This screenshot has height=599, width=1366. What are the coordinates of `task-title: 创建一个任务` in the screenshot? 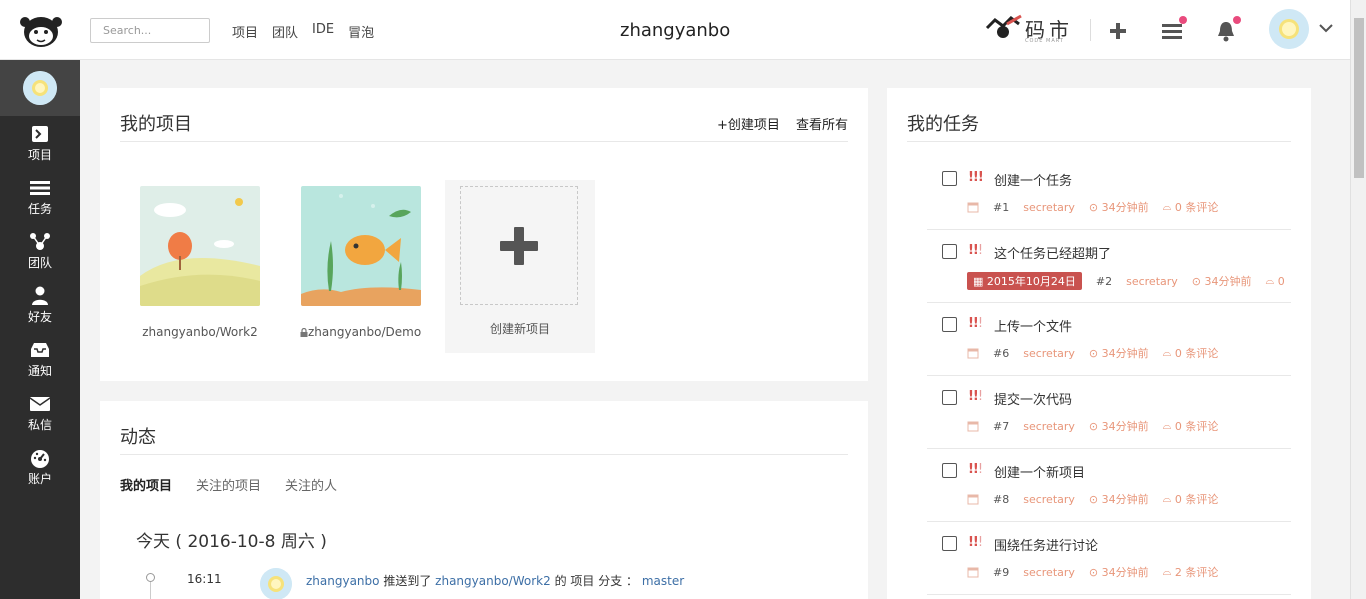 It's located at (1033, 179).